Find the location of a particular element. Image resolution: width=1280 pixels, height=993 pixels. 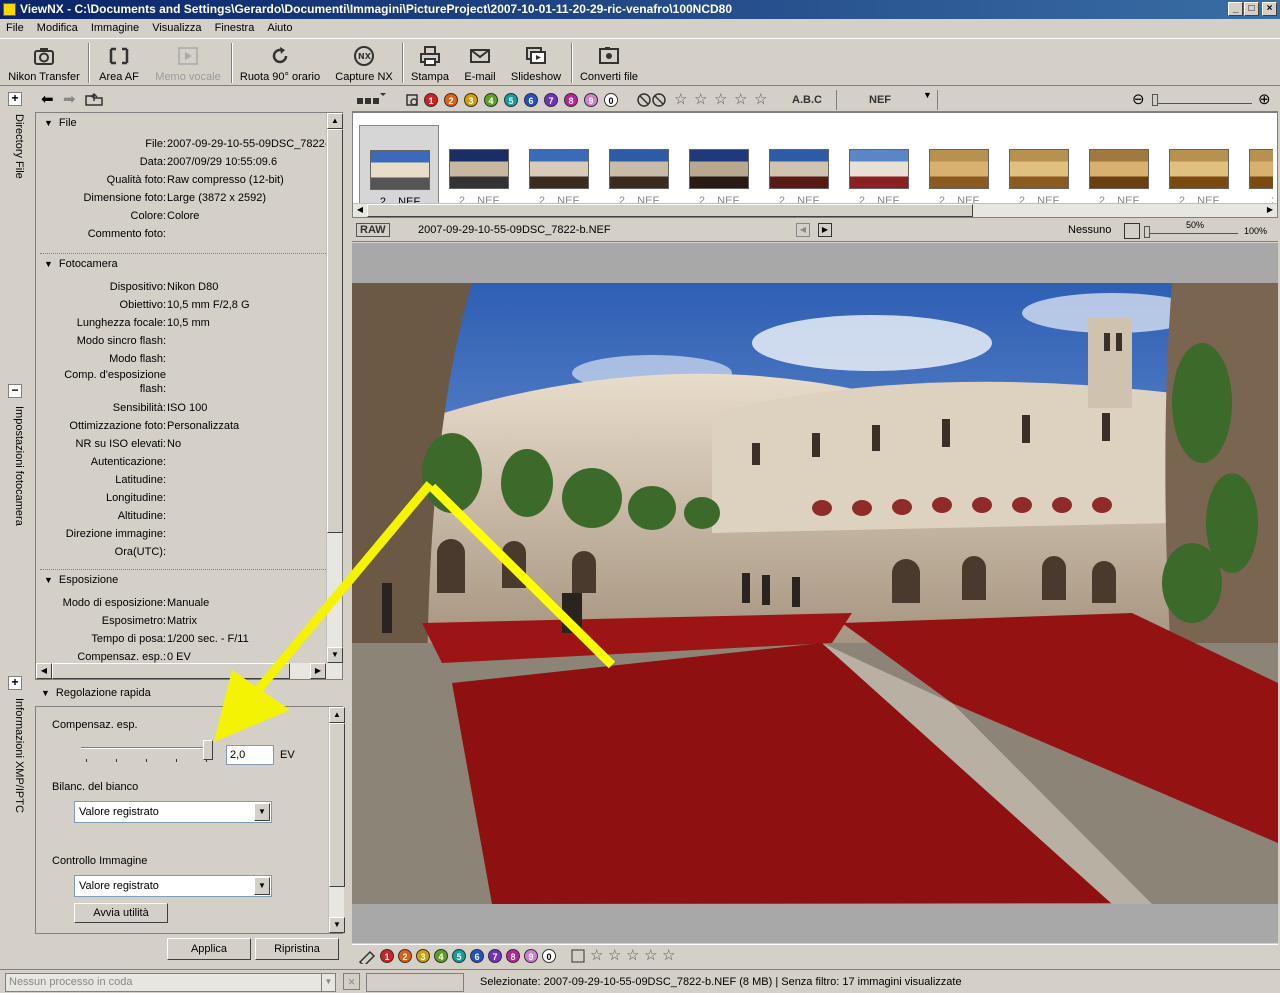

label-set-1: 1 is located at coordinates (387, 956).